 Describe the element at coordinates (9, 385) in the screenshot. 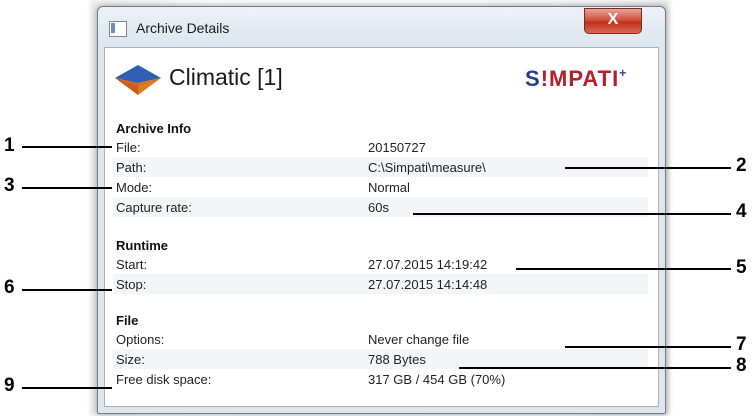

I see `callout-9: 9` at that location.